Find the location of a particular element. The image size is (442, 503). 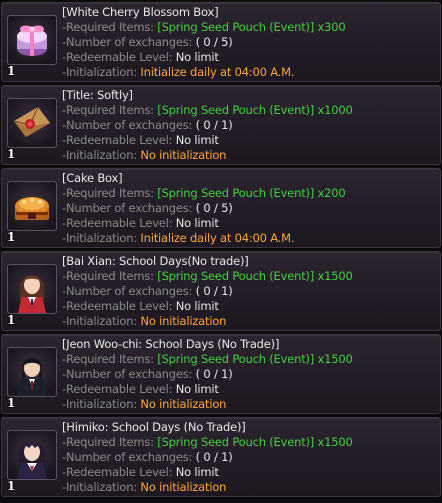

required-items-value: [Spring Seed Pouch (Event)] x200 is located at coordinates (251, 193).